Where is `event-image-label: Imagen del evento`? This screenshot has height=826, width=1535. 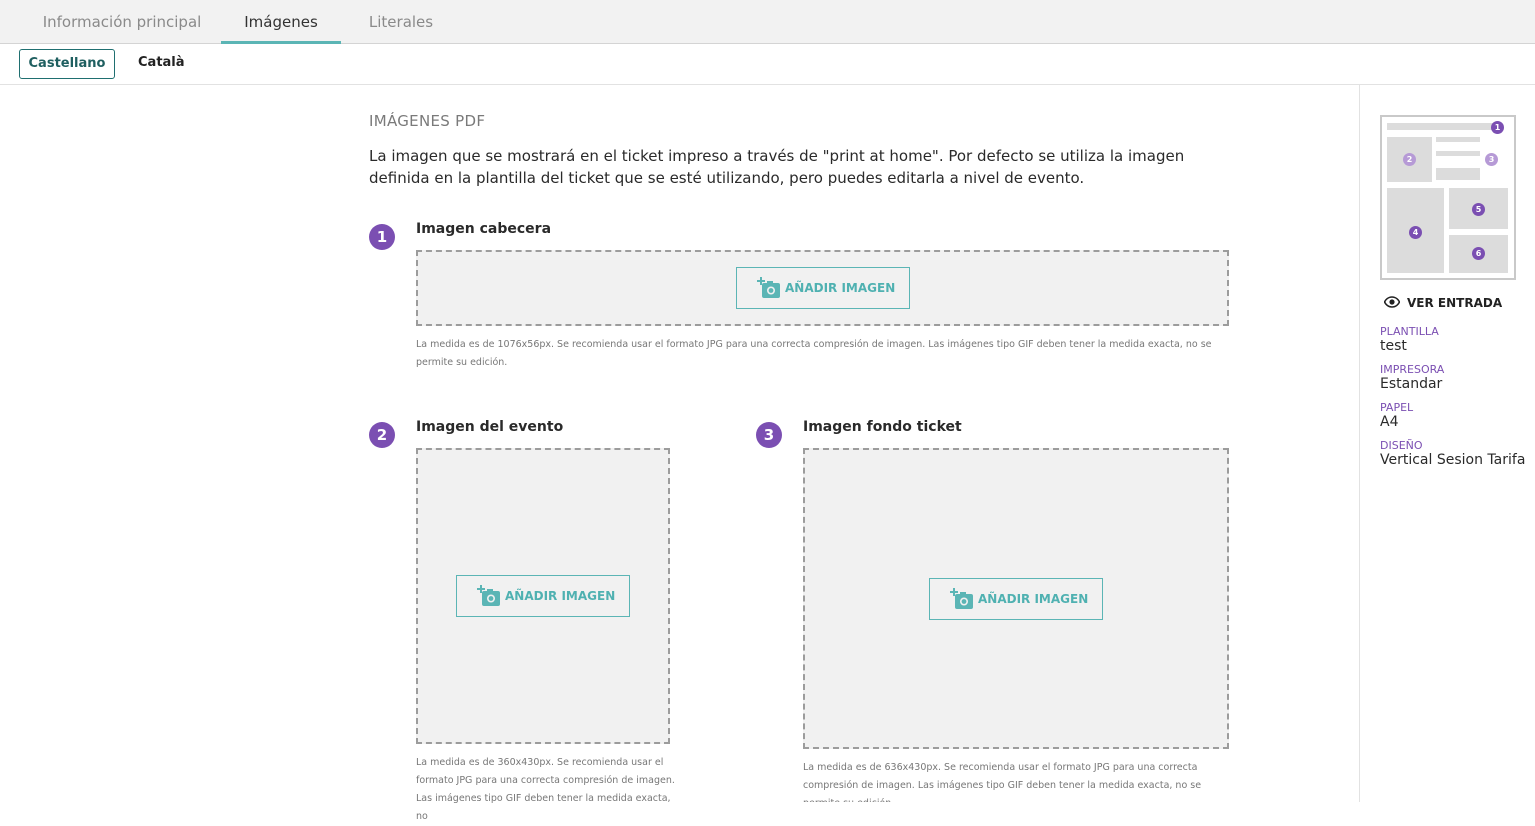 event-image-label: Imagen del evento is located at coordinates (490, 427).